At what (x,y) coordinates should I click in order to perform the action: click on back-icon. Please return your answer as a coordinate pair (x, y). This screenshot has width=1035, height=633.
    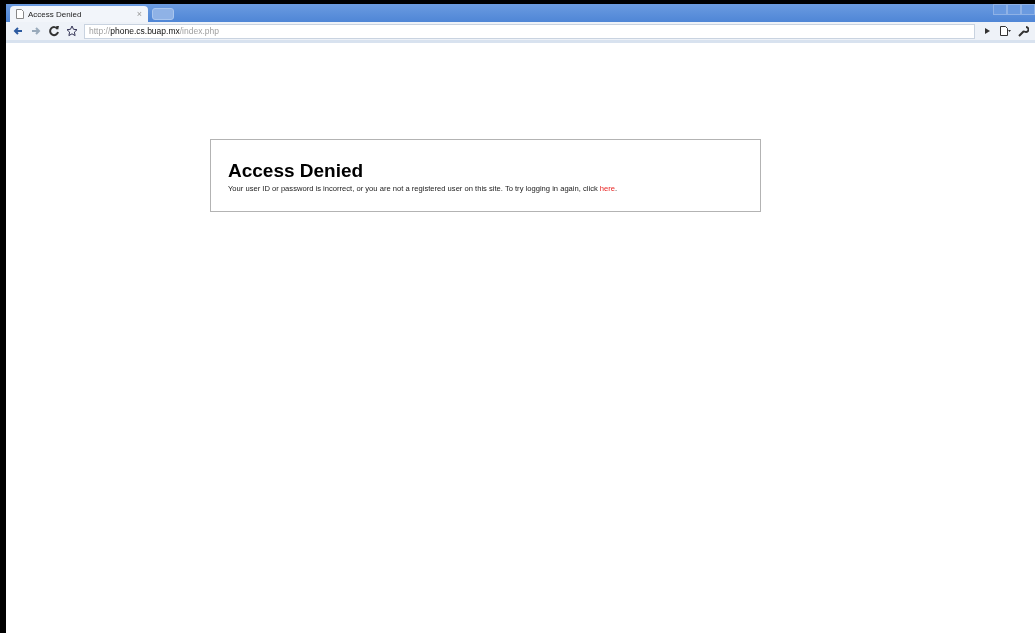
    Looking at the image, I should click on (18, 31).